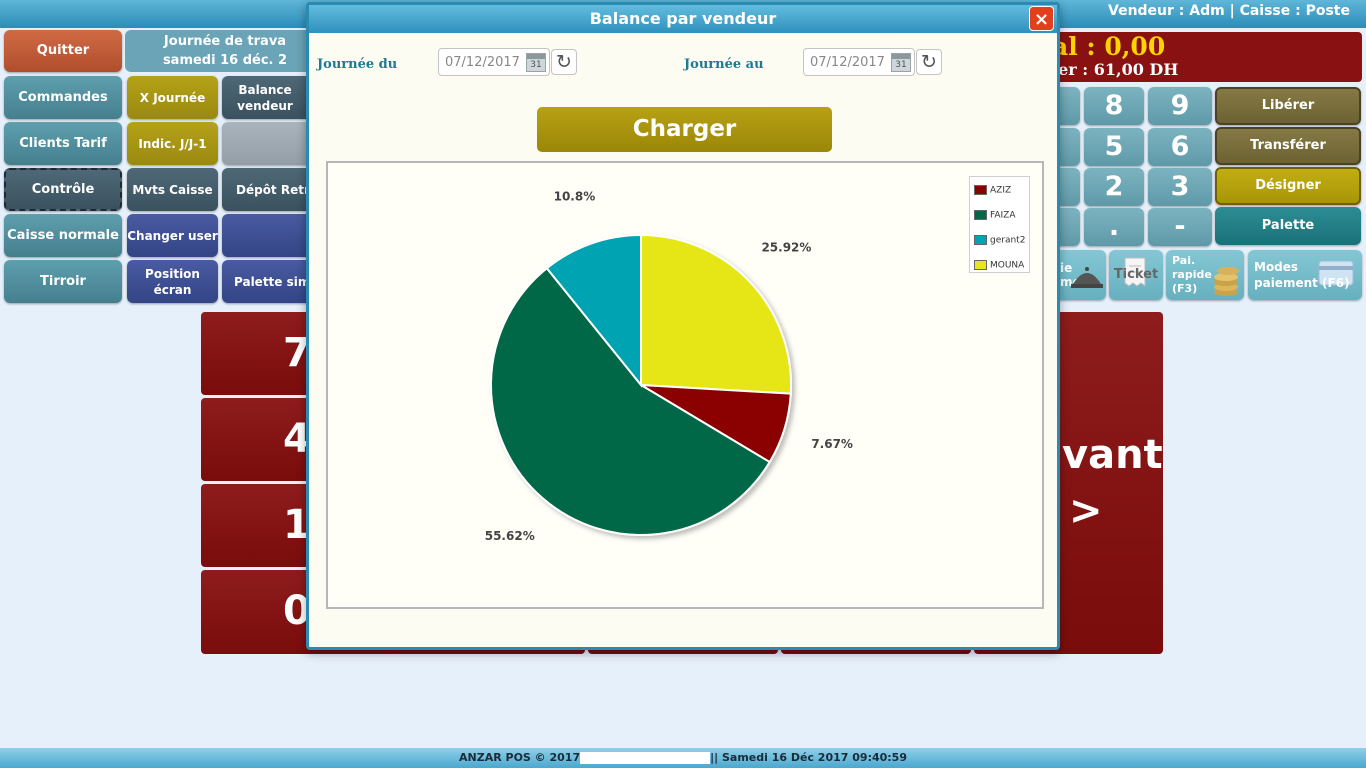 The image size is (1366, 768). Describe the element at coordinates (724, 64) in the screenshot. I see `label-journee-au: Journée au` at that location.